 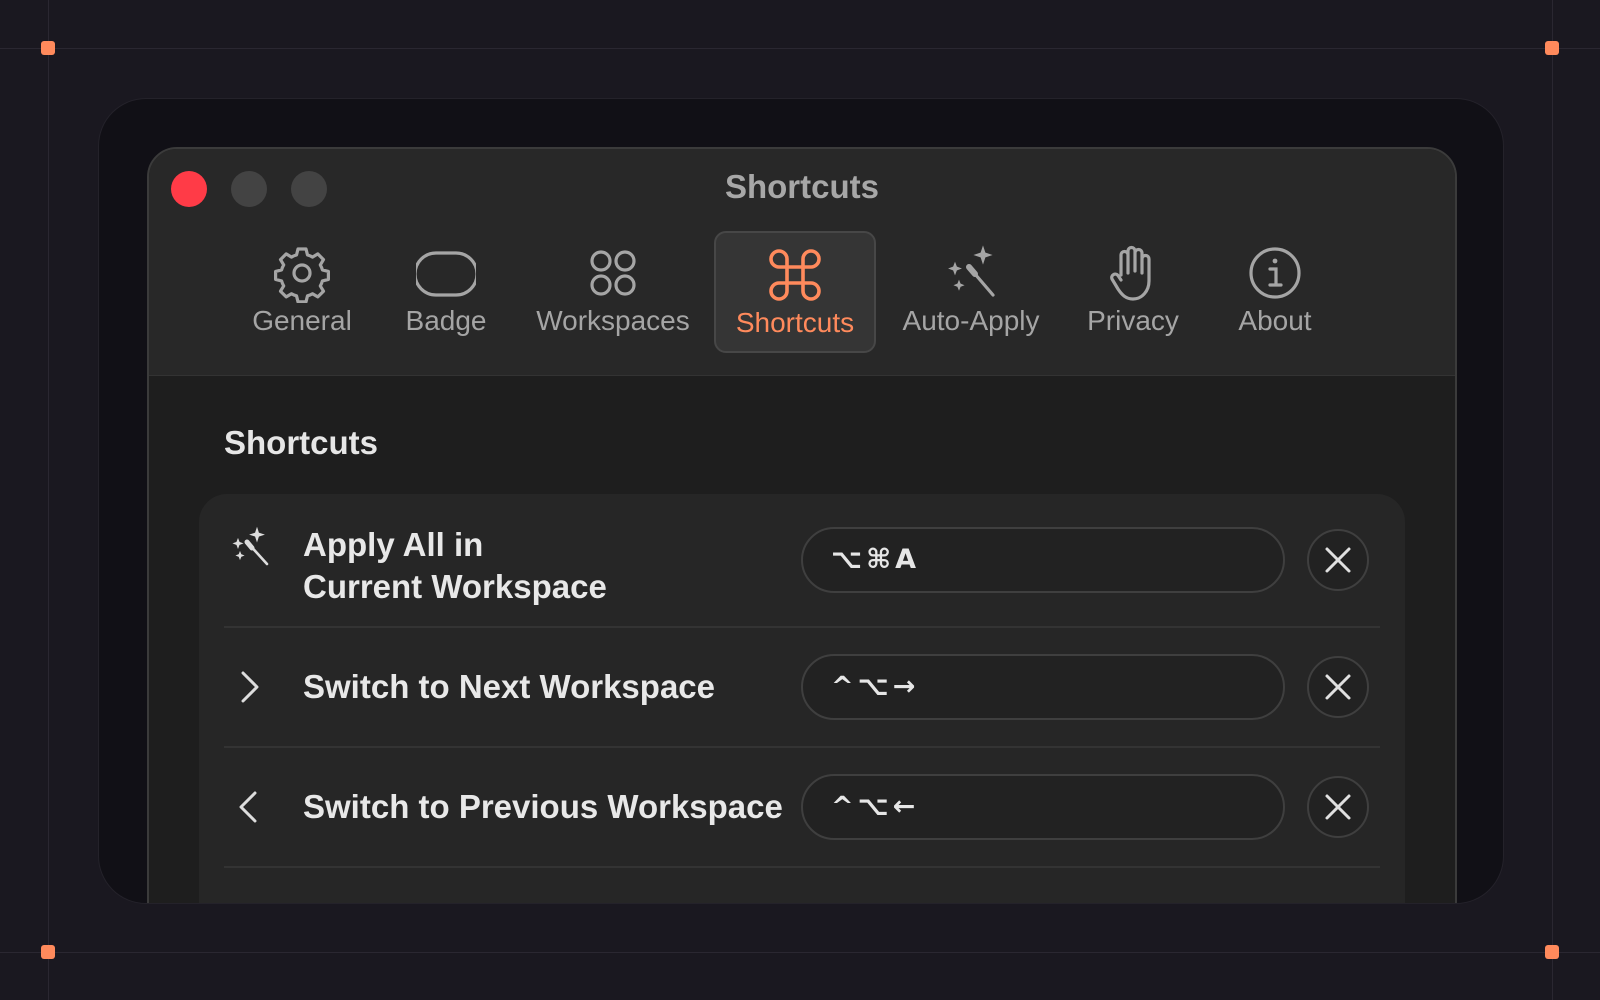 What do you see at coordinates (1275, 320) in the screenshot?
I see `tab-about-label: About` at bounding box center [1275, 320].